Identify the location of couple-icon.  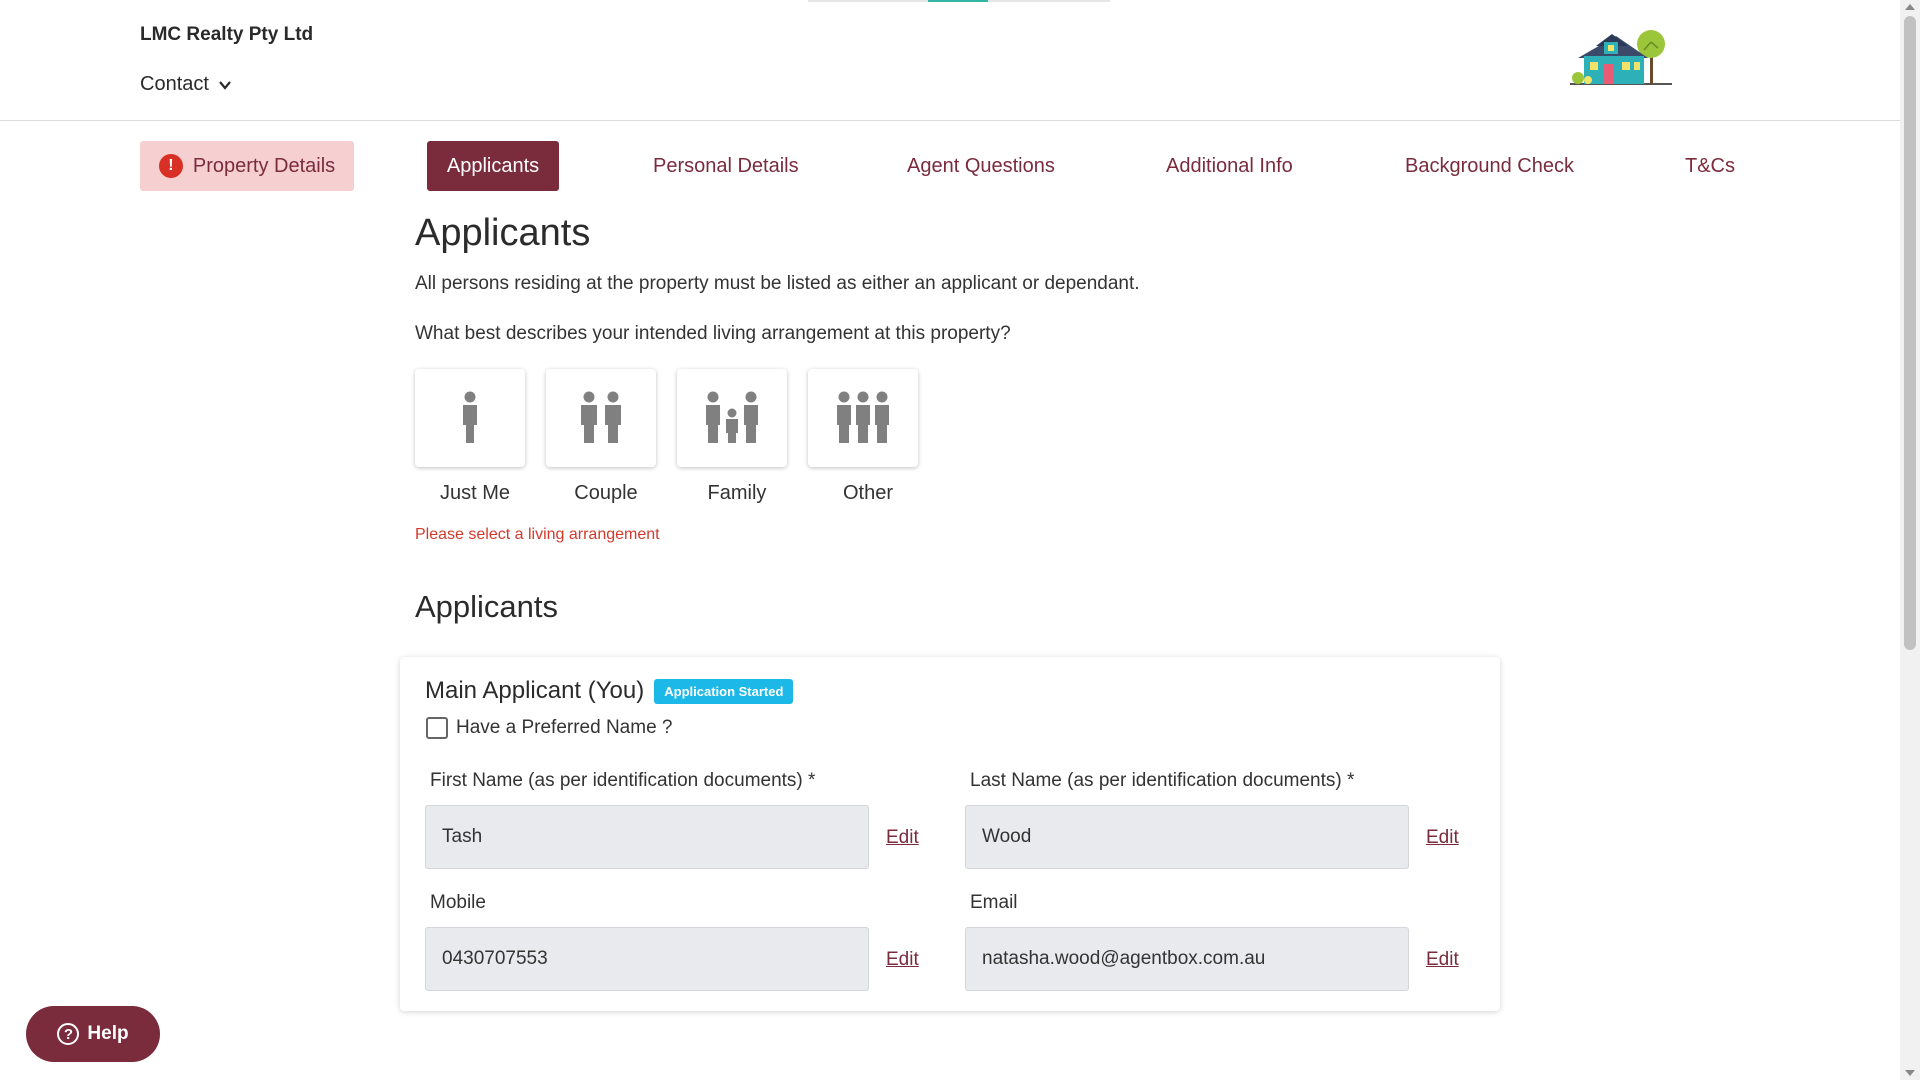
(601, 417).